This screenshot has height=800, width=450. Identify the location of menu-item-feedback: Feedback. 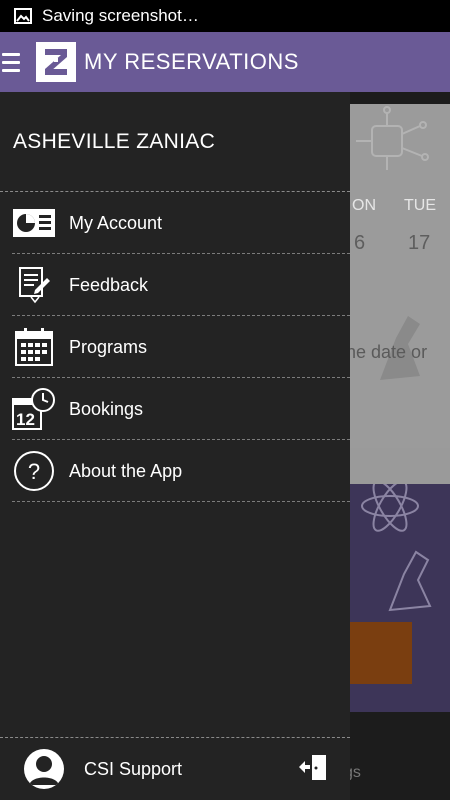
(175, 285).